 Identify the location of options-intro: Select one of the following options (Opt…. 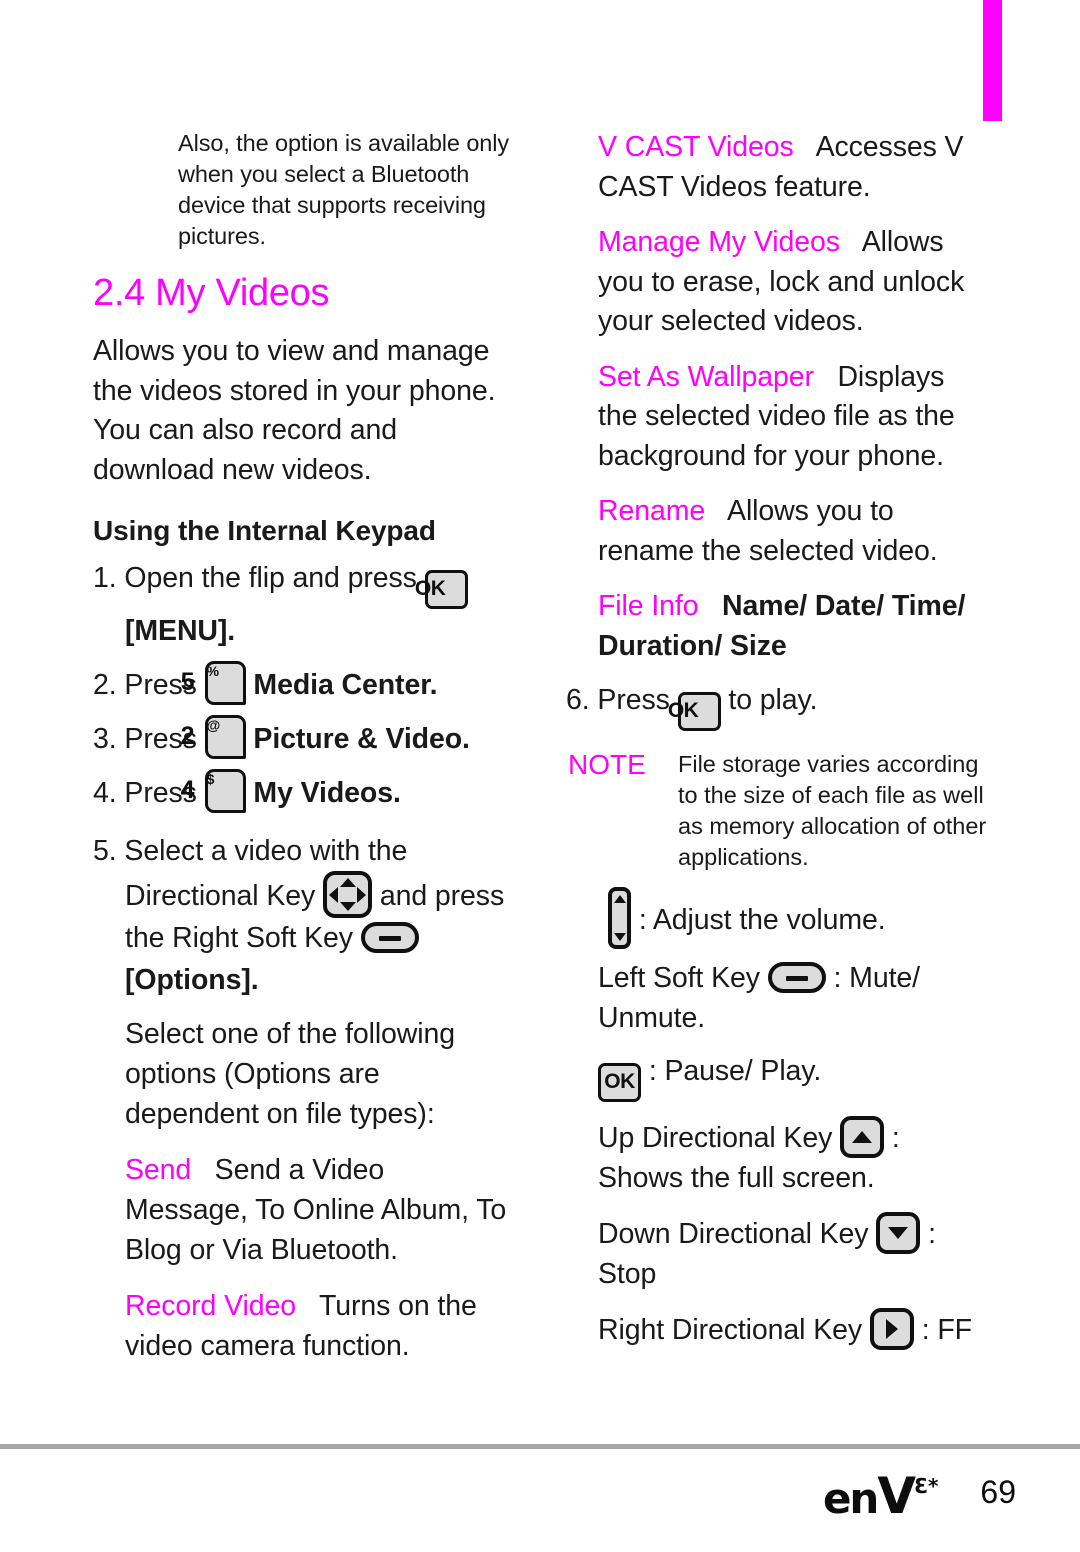
(290, 1074).